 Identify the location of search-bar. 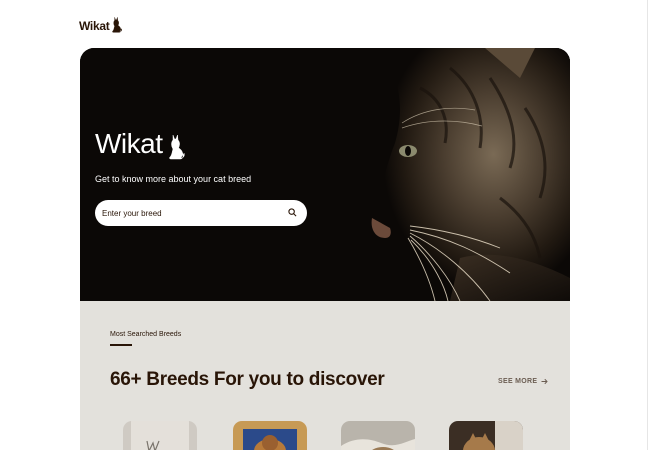
(201, 213).